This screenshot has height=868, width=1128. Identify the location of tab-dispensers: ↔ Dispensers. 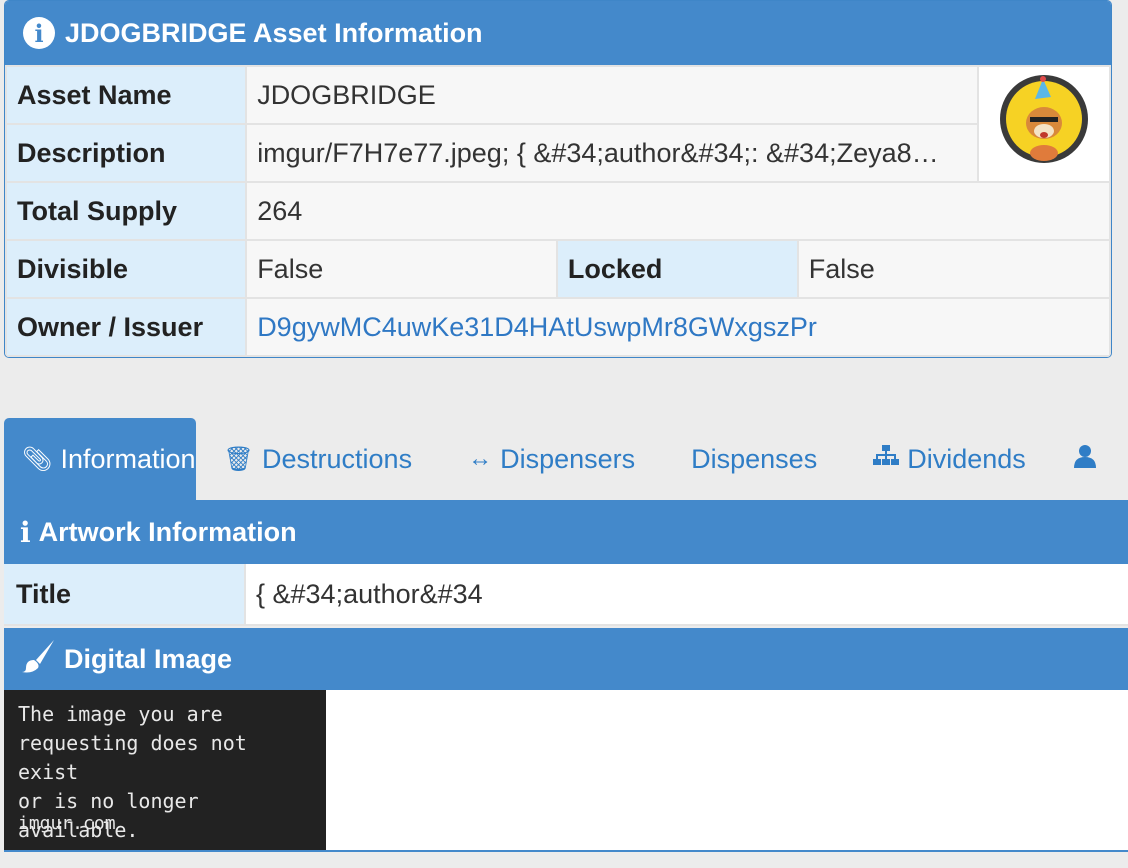
(551, 459).